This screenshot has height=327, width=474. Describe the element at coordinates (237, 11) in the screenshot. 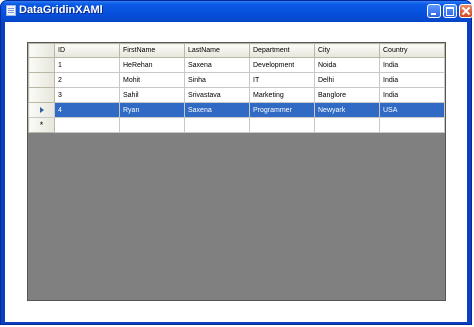

I see `title-bar: DataGridinXAMl` at that location.